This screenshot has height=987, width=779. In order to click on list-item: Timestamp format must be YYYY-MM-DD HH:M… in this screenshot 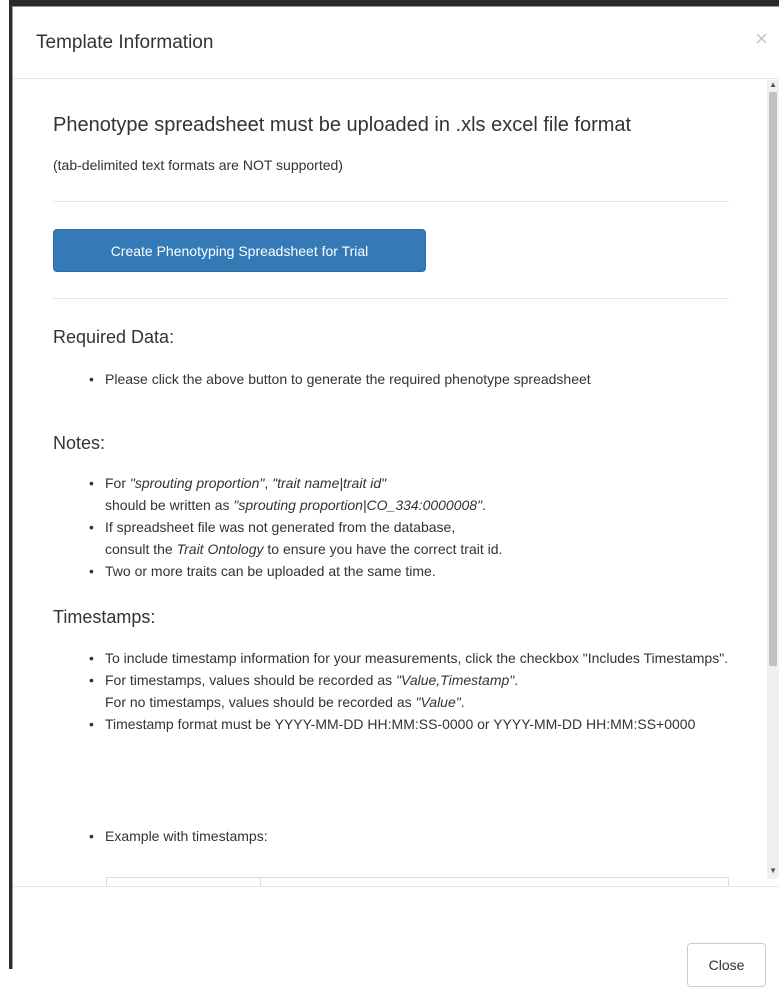, I will do `click(409, 724)`.